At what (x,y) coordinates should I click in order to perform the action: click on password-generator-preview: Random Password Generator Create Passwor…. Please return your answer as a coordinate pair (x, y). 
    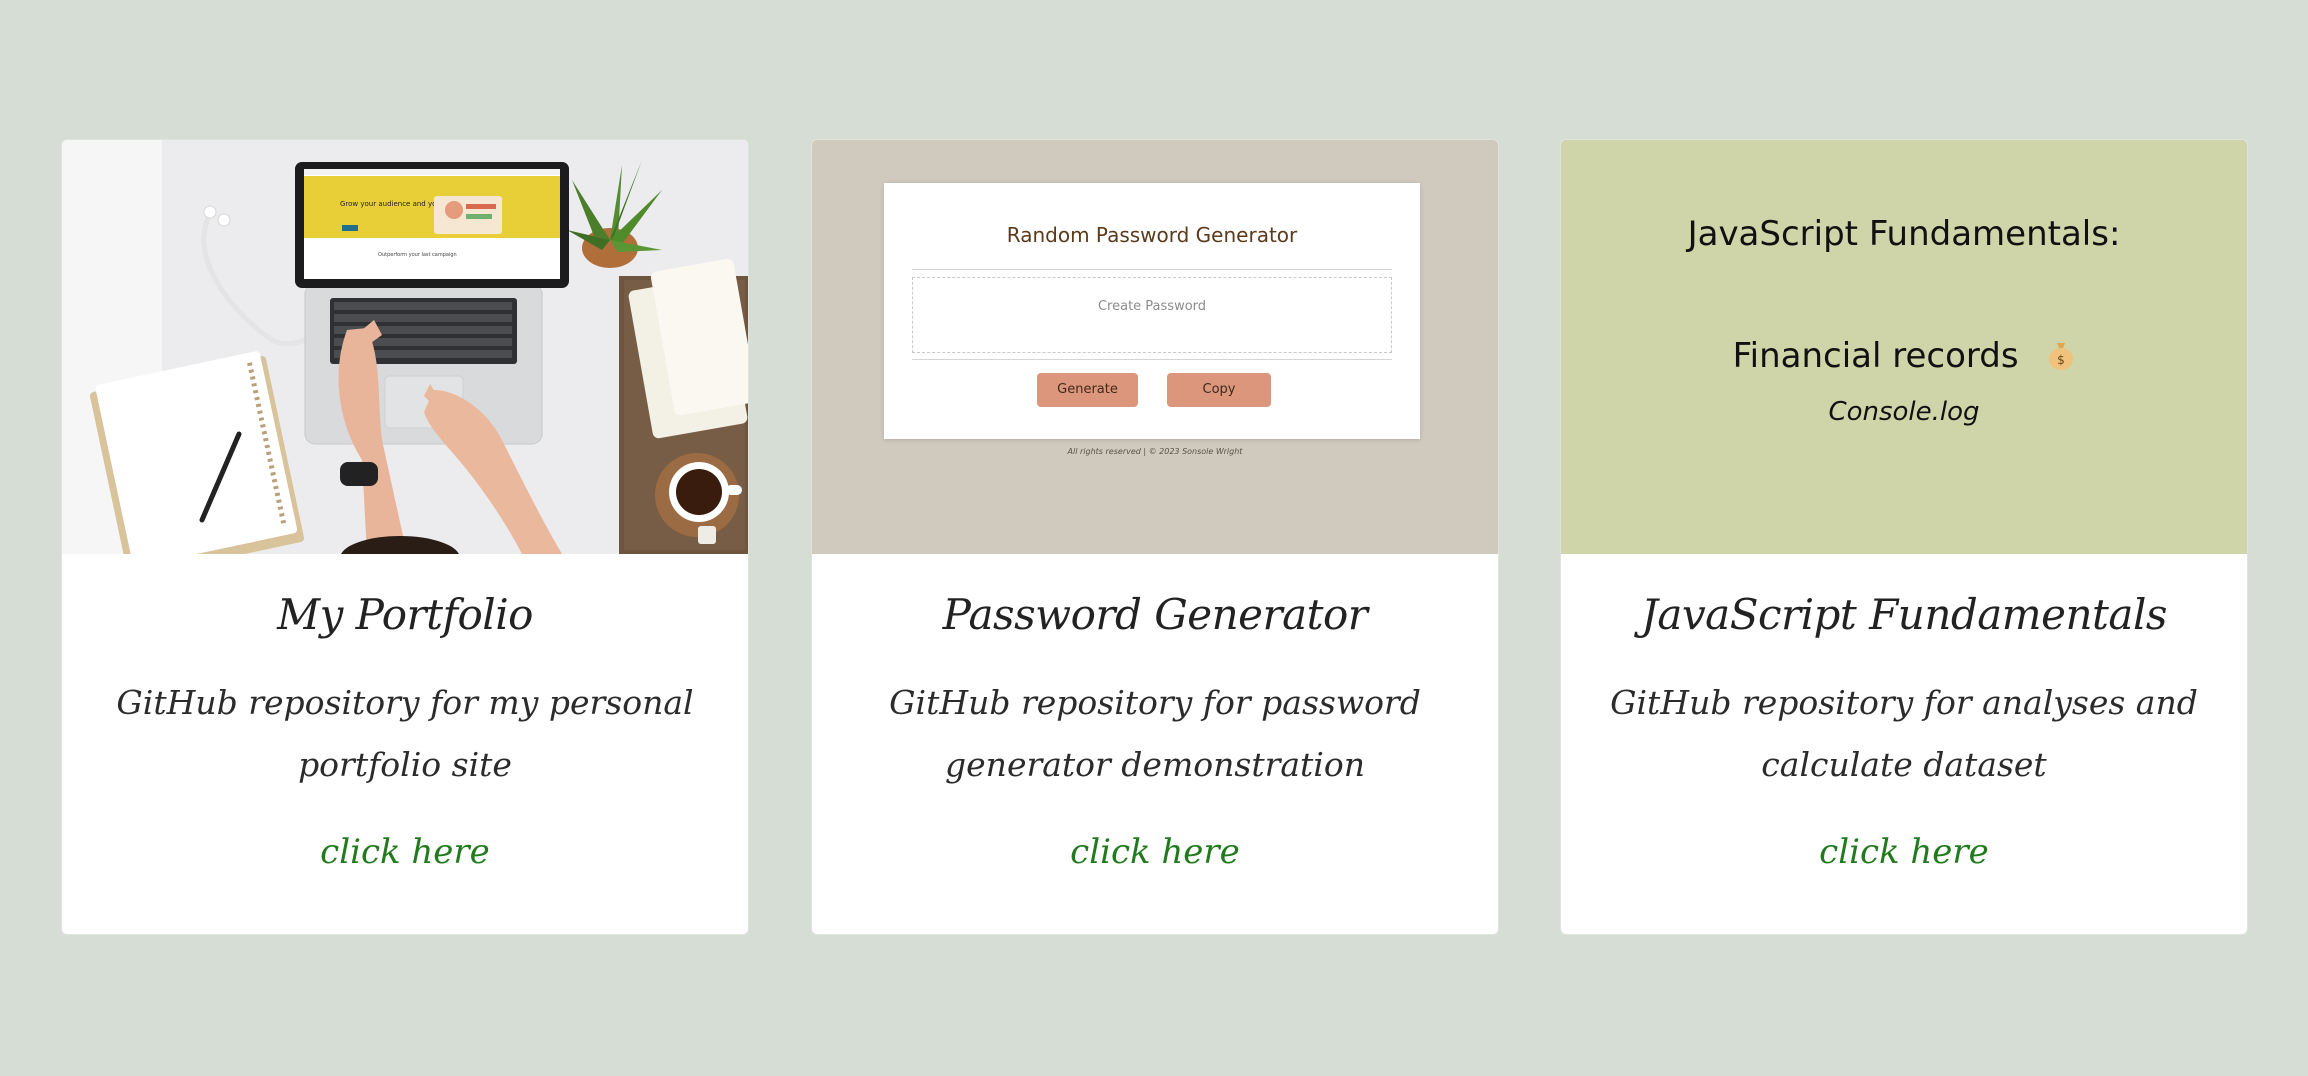
    Looking at the image, I should click on (1155, 347).